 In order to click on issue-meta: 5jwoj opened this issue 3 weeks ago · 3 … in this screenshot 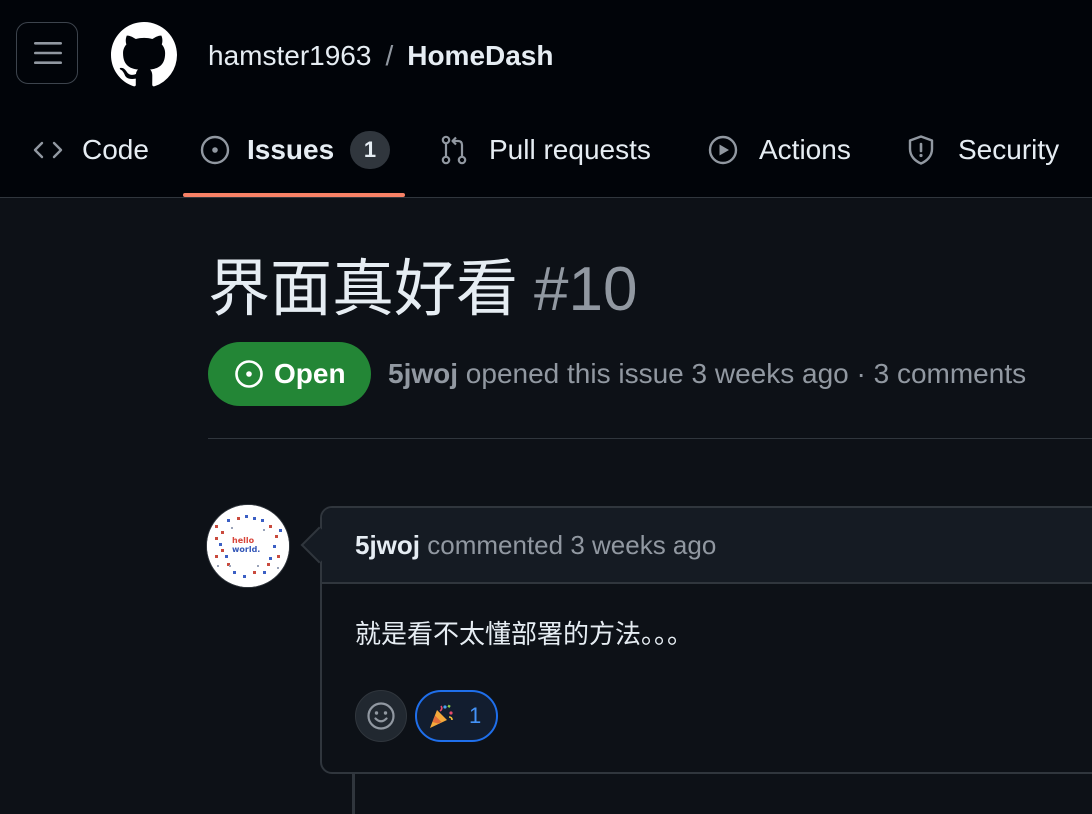, I will do `click(707, 374)`.